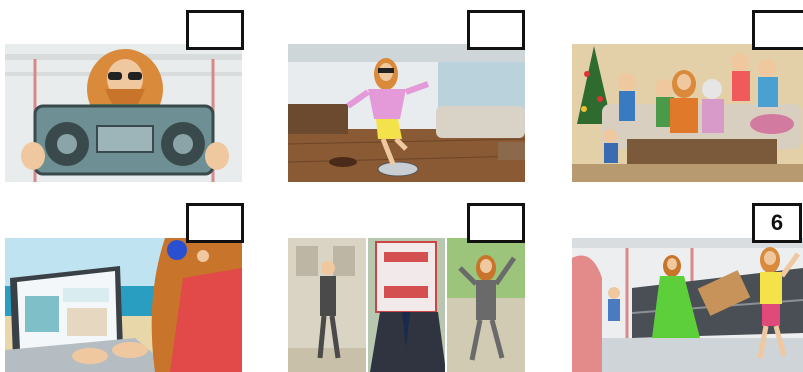  I want to click on boombox-illustration, so click(123, 113).